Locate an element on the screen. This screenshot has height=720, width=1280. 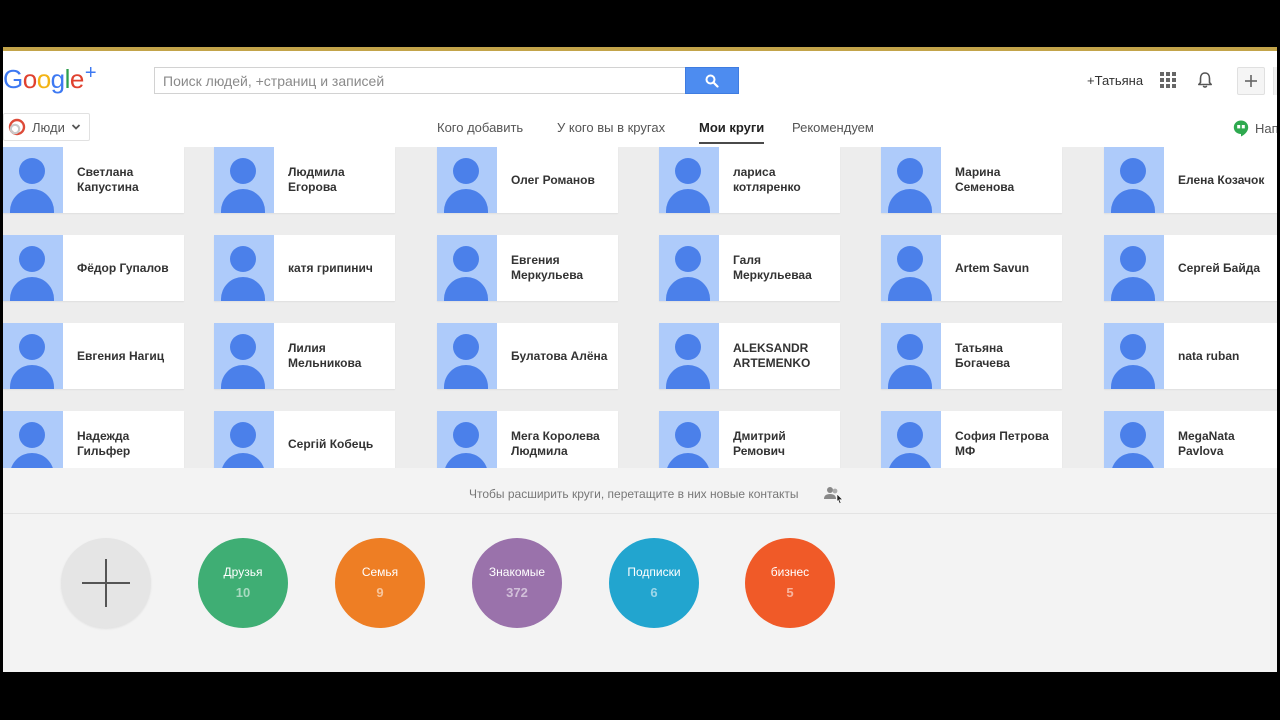
contact-name: Дмитрий Ремович is located at coordinates (759, 443).